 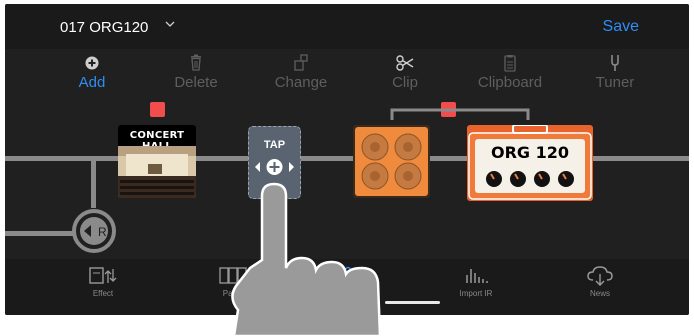 What do you see at coordinates (621, 27) in the screenshot?
I see `save-button: Save` at bounding box center [621, 27].